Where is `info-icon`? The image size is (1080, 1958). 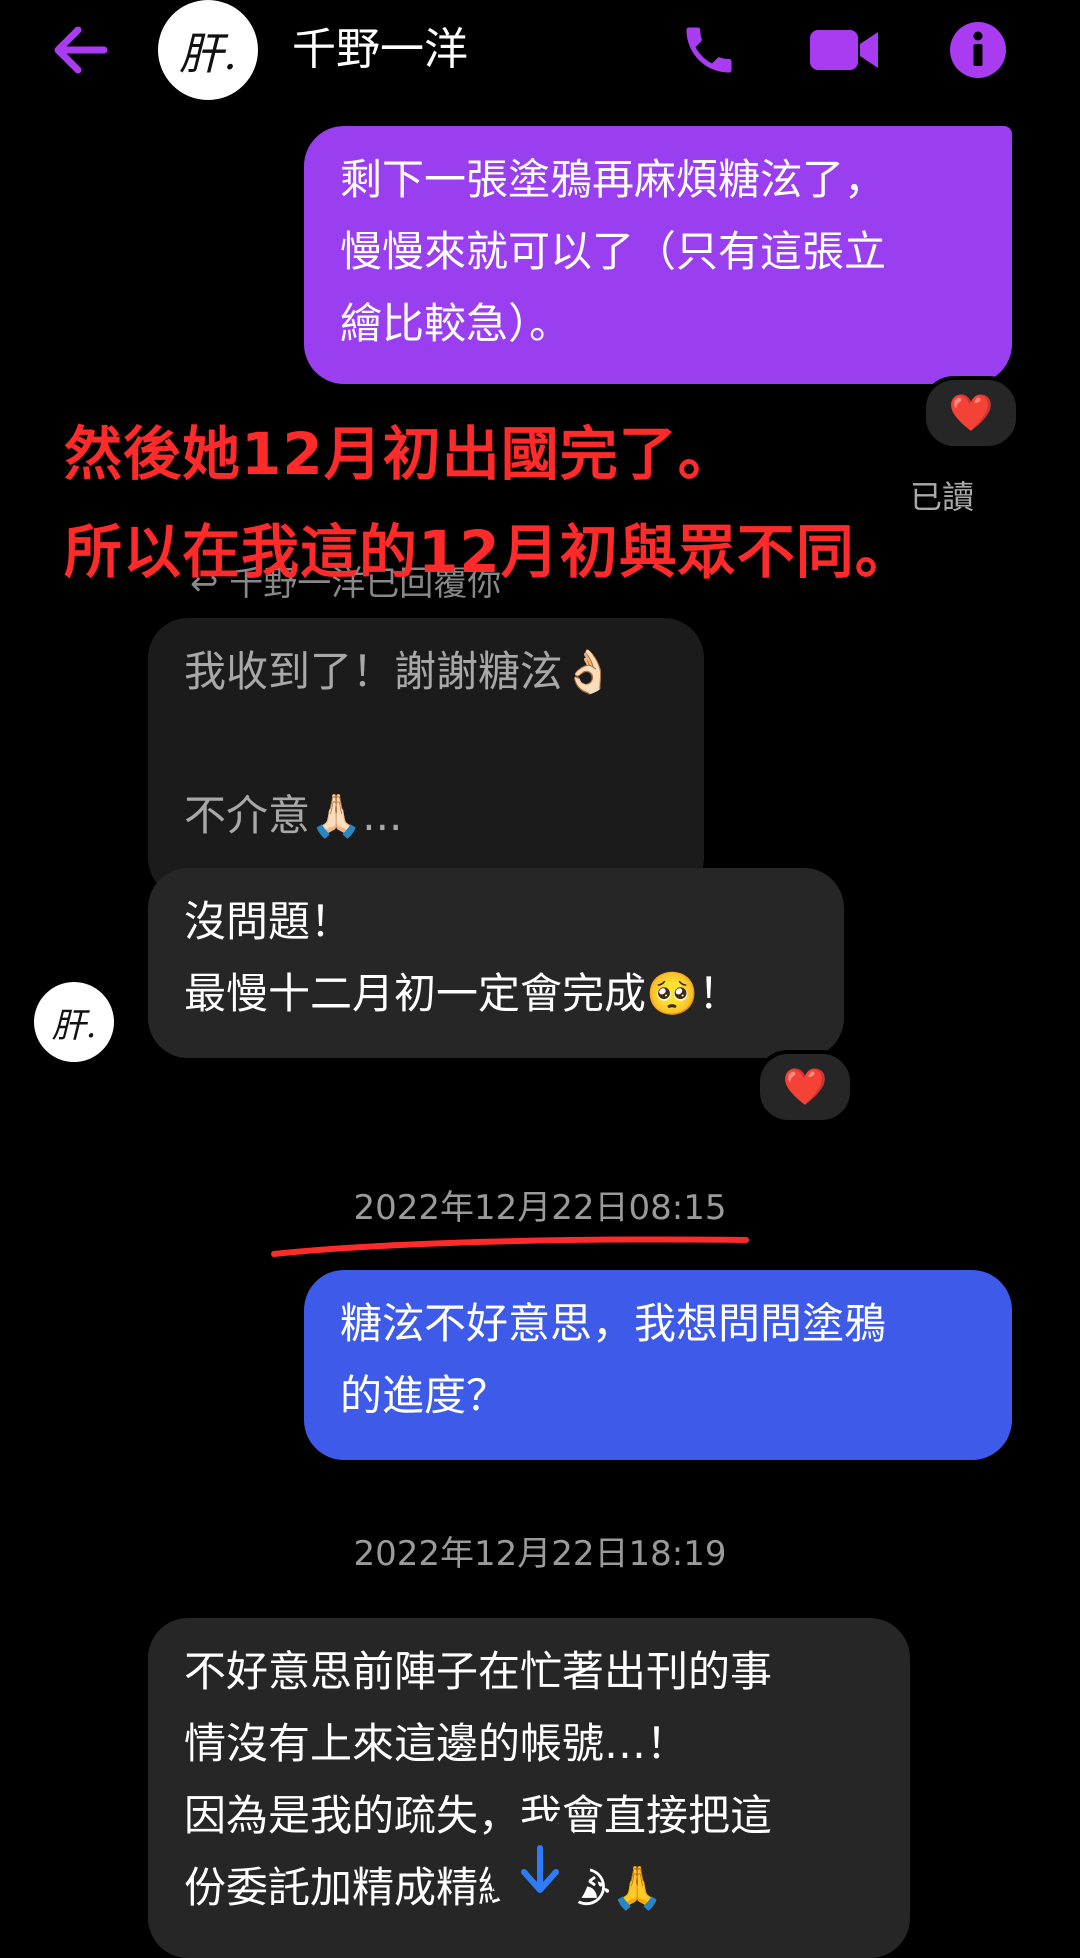 info-icon is located at coordinates (978, 50).